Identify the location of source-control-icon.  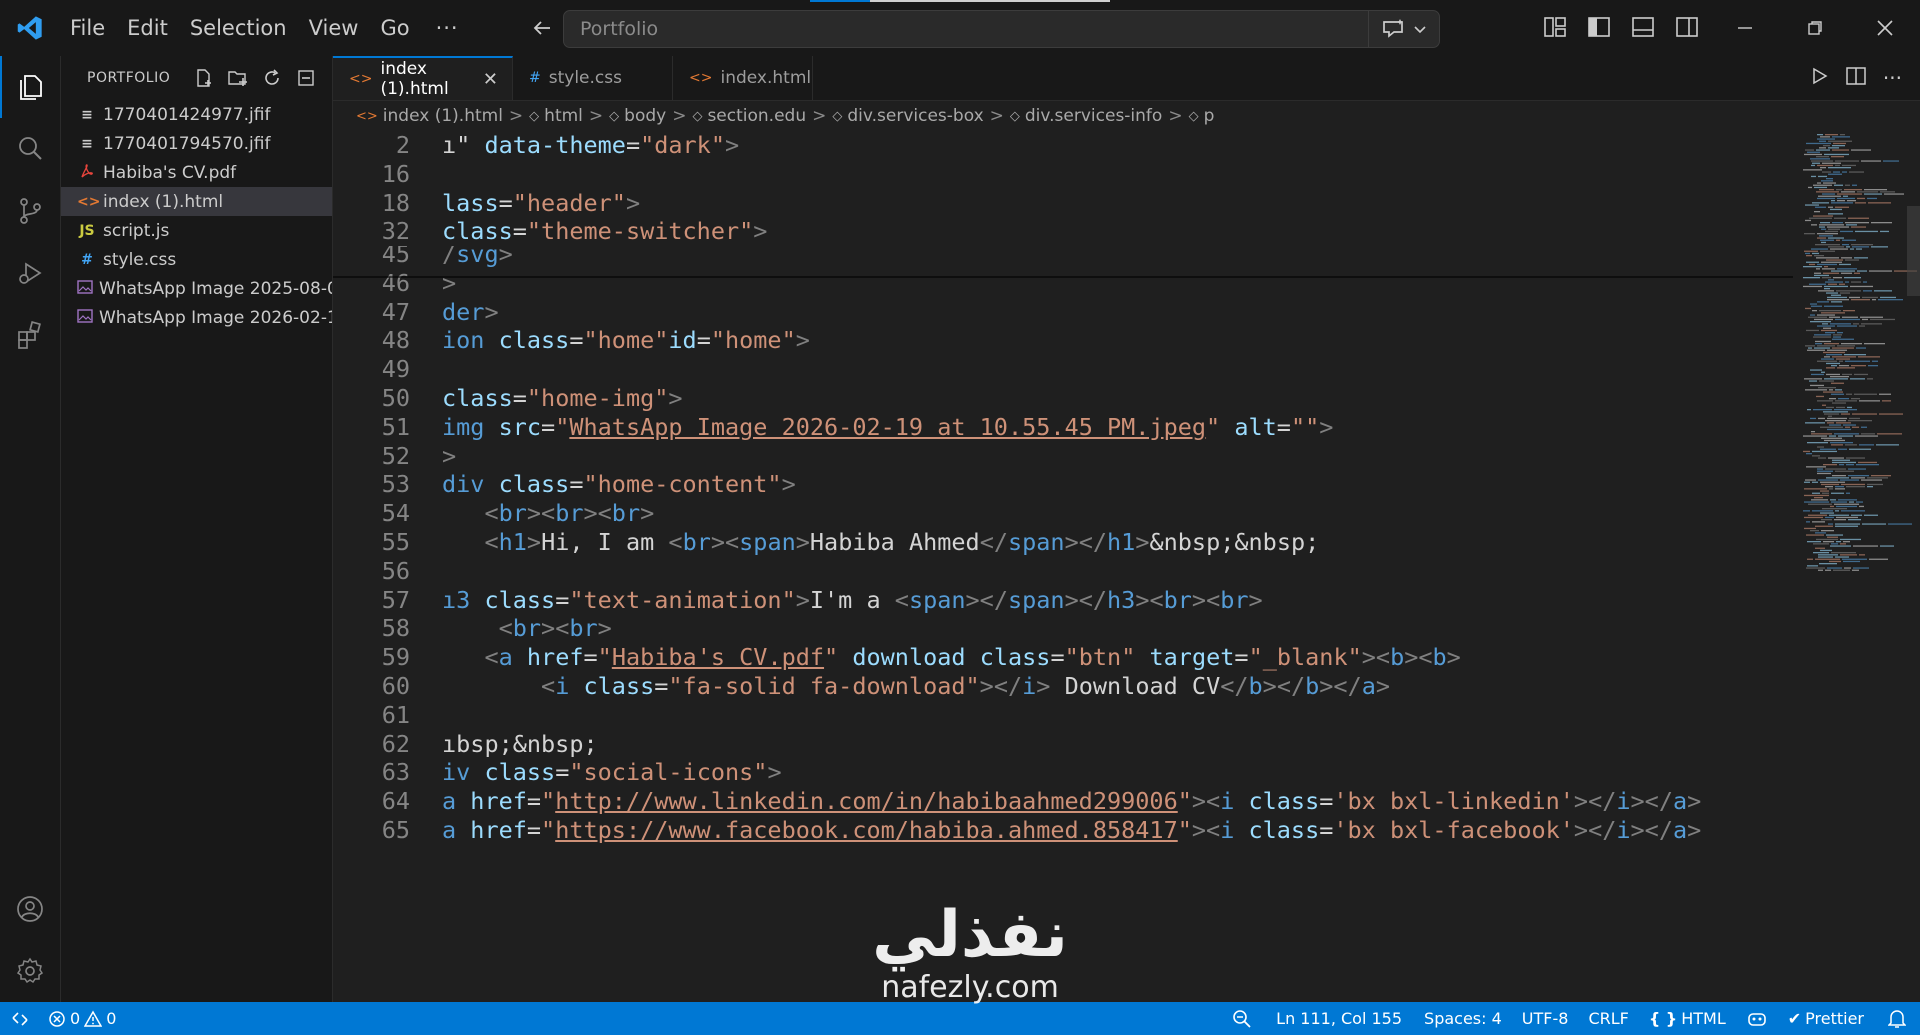
(30, 211).